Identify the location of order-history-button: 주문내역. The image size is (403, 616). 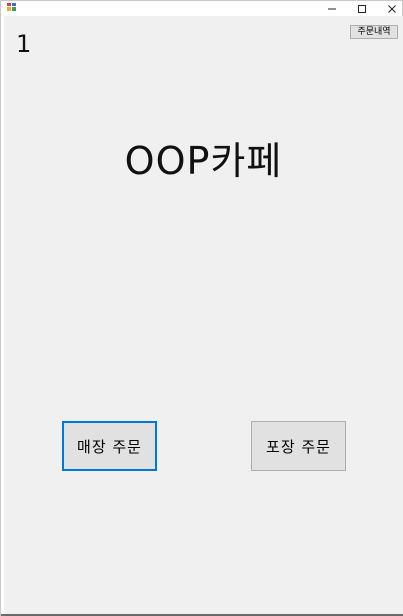
(374, 32).